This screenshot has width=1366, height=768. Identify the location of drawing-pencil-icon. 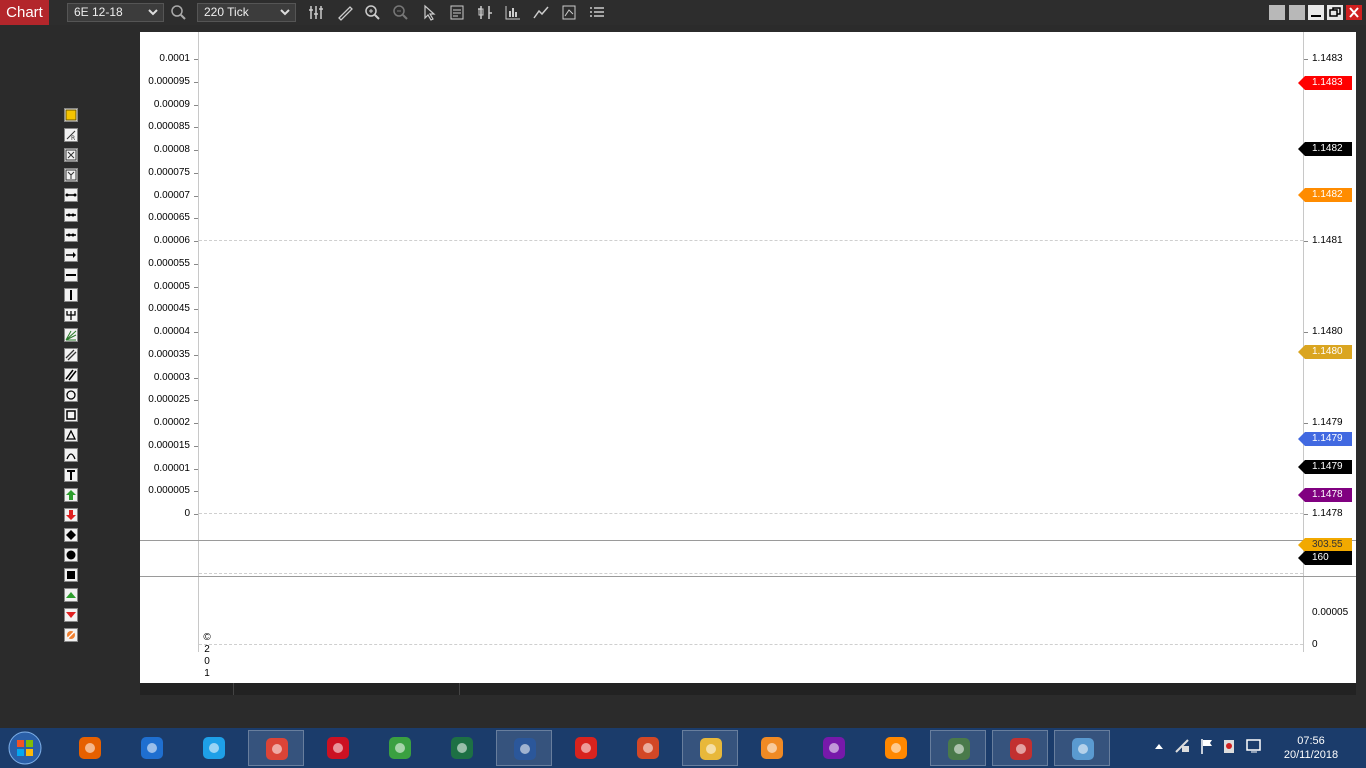
(345, 12).